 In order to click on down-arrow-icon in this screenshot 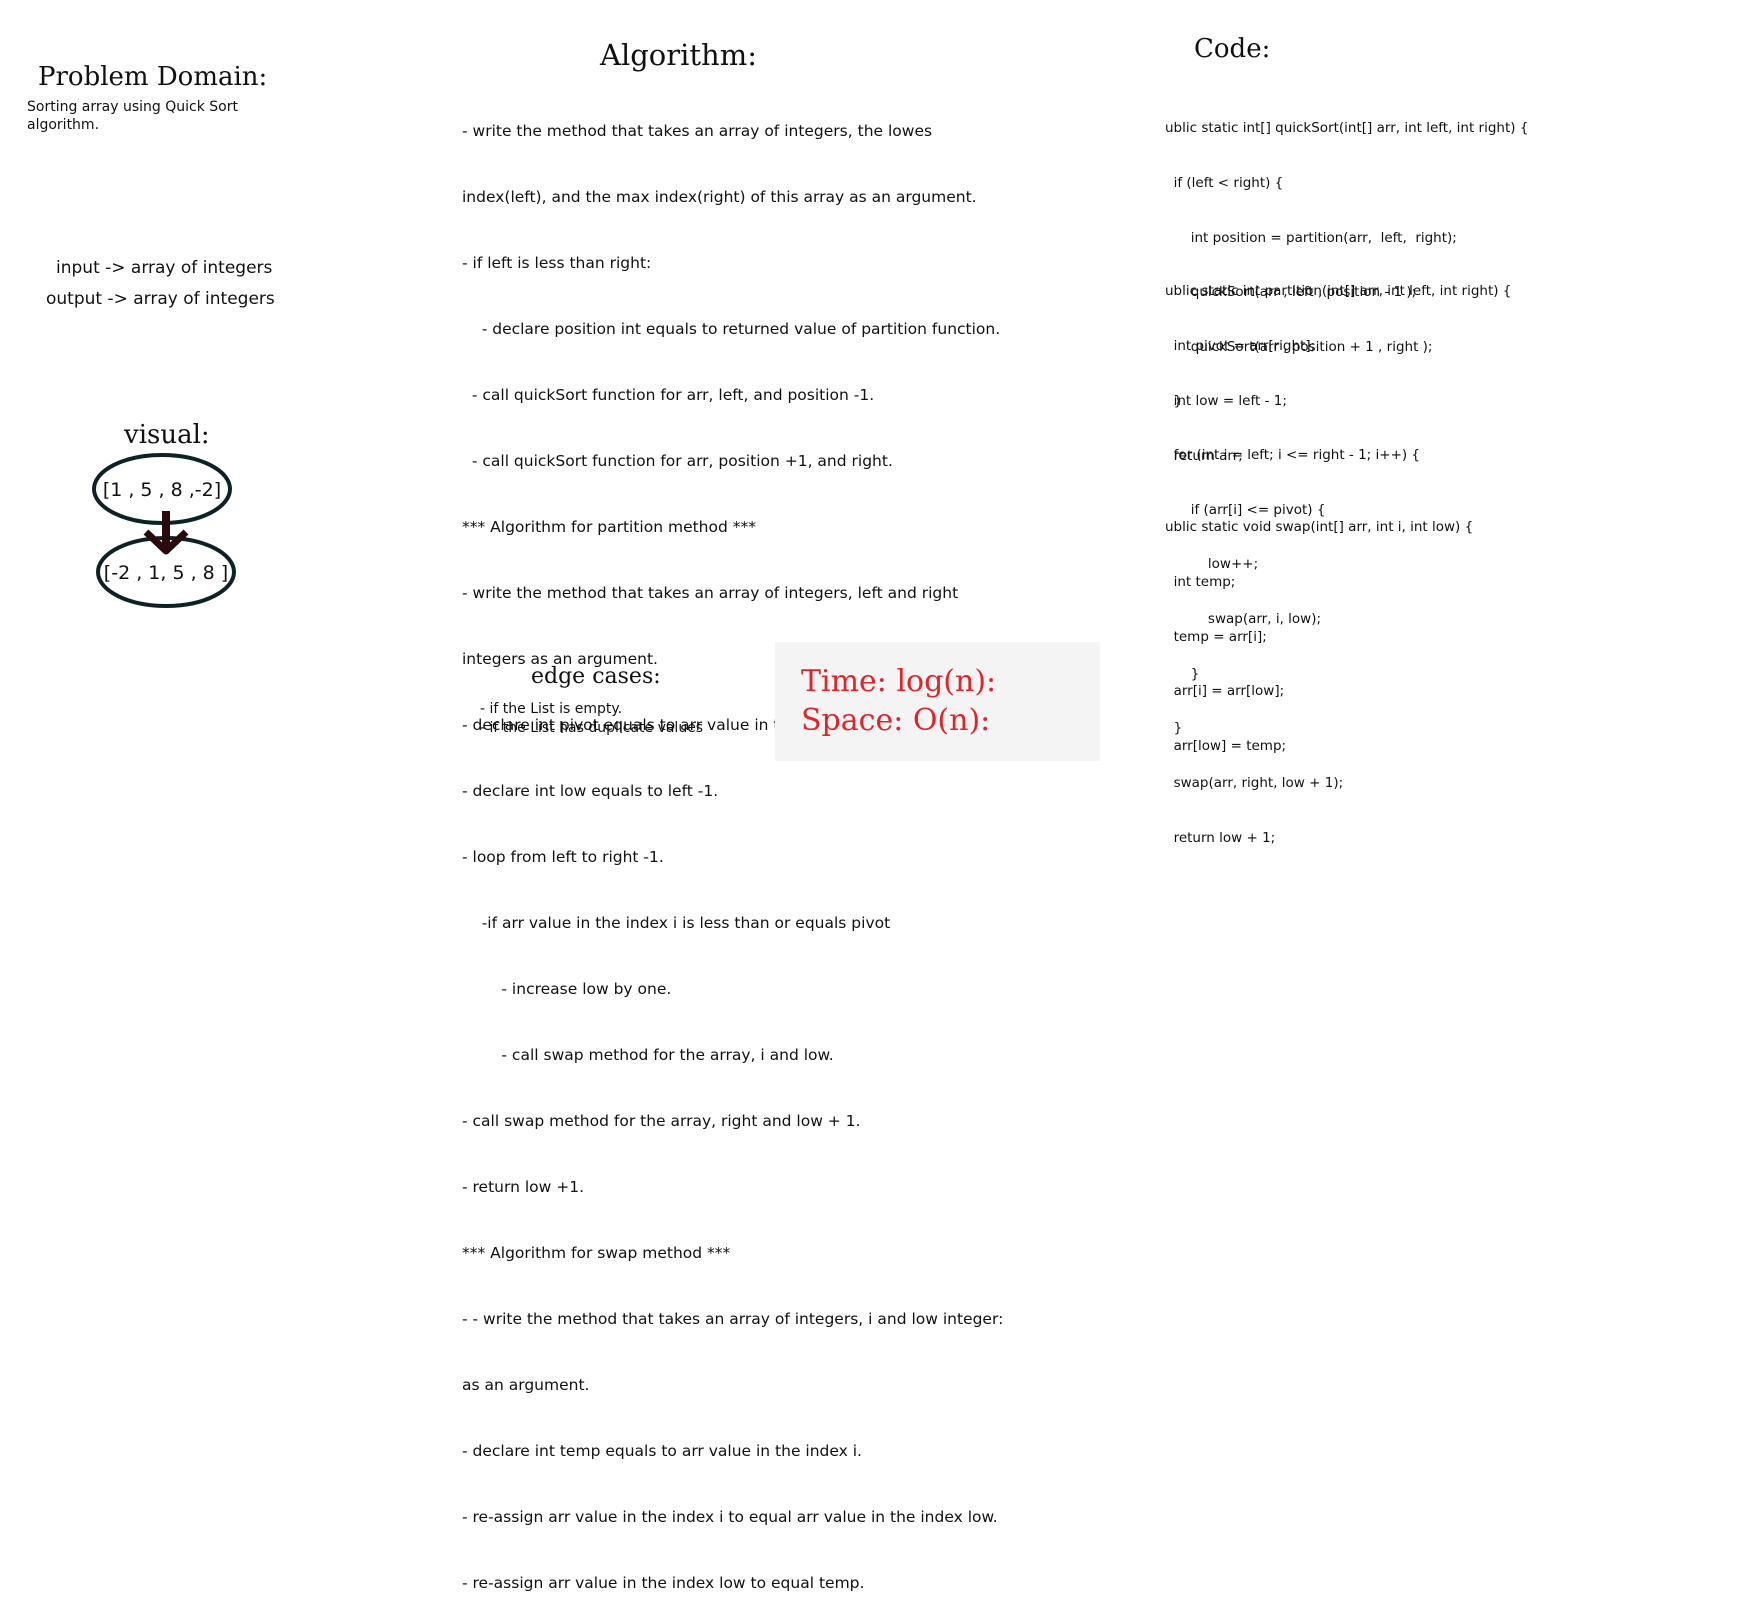, I will do `click(166, 533)`.